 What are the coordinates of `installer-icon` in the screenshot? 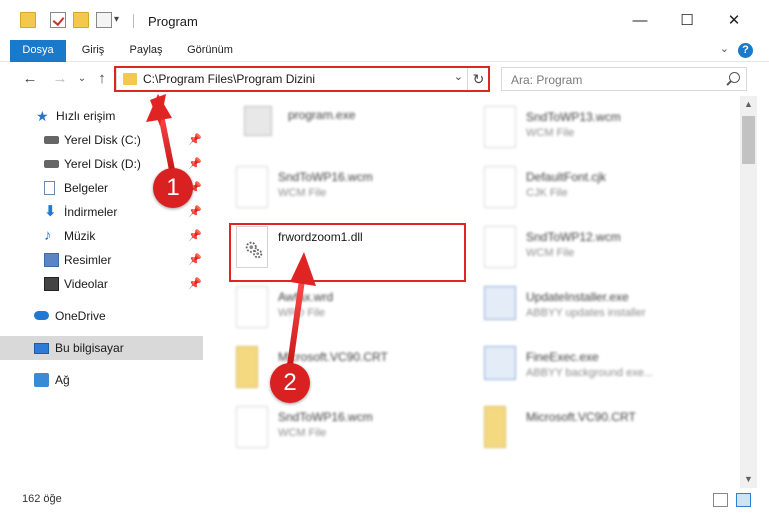 It's located at (500, 303).